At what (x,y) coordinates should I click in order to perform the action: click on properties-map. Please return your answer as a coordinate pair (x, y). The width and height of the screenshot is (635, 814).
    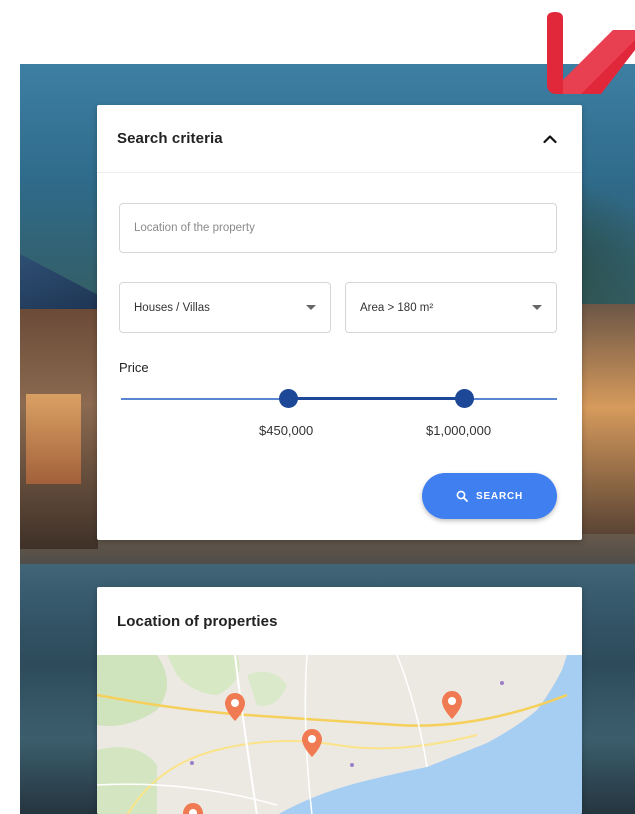
    Looking at the image, I should click on (339, 734).